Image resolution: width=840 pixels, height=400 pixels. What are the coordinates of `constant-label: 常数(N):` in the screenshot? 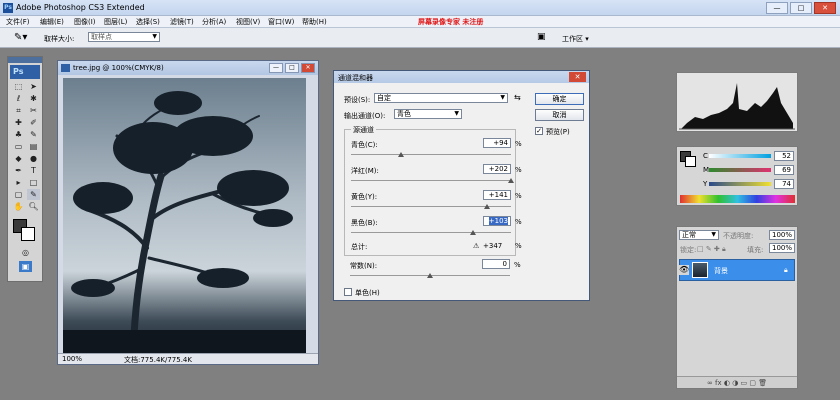 It's located at (364, 266).